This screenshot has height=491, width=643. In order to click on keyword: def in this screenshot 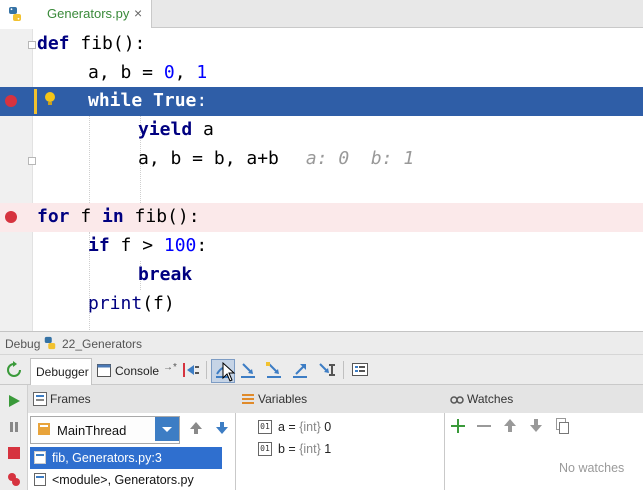, I will do `click(53, 43)`.